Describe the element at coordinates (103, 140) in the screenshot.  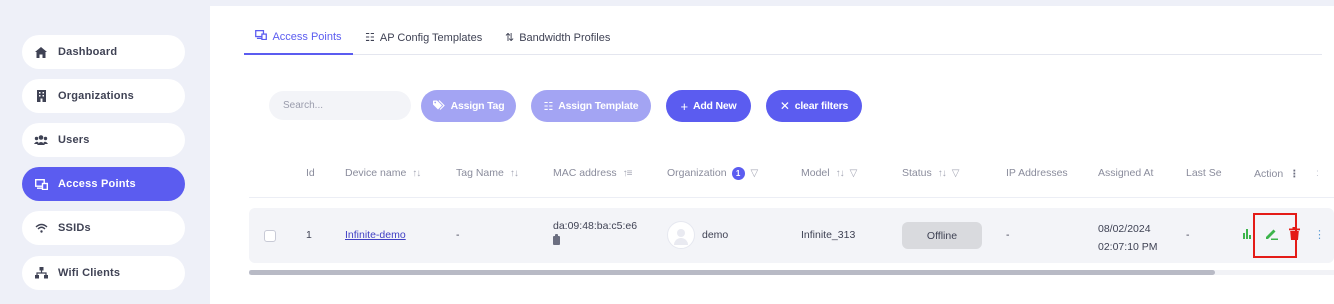
I see `sidebar-item-users: Users` at that location.